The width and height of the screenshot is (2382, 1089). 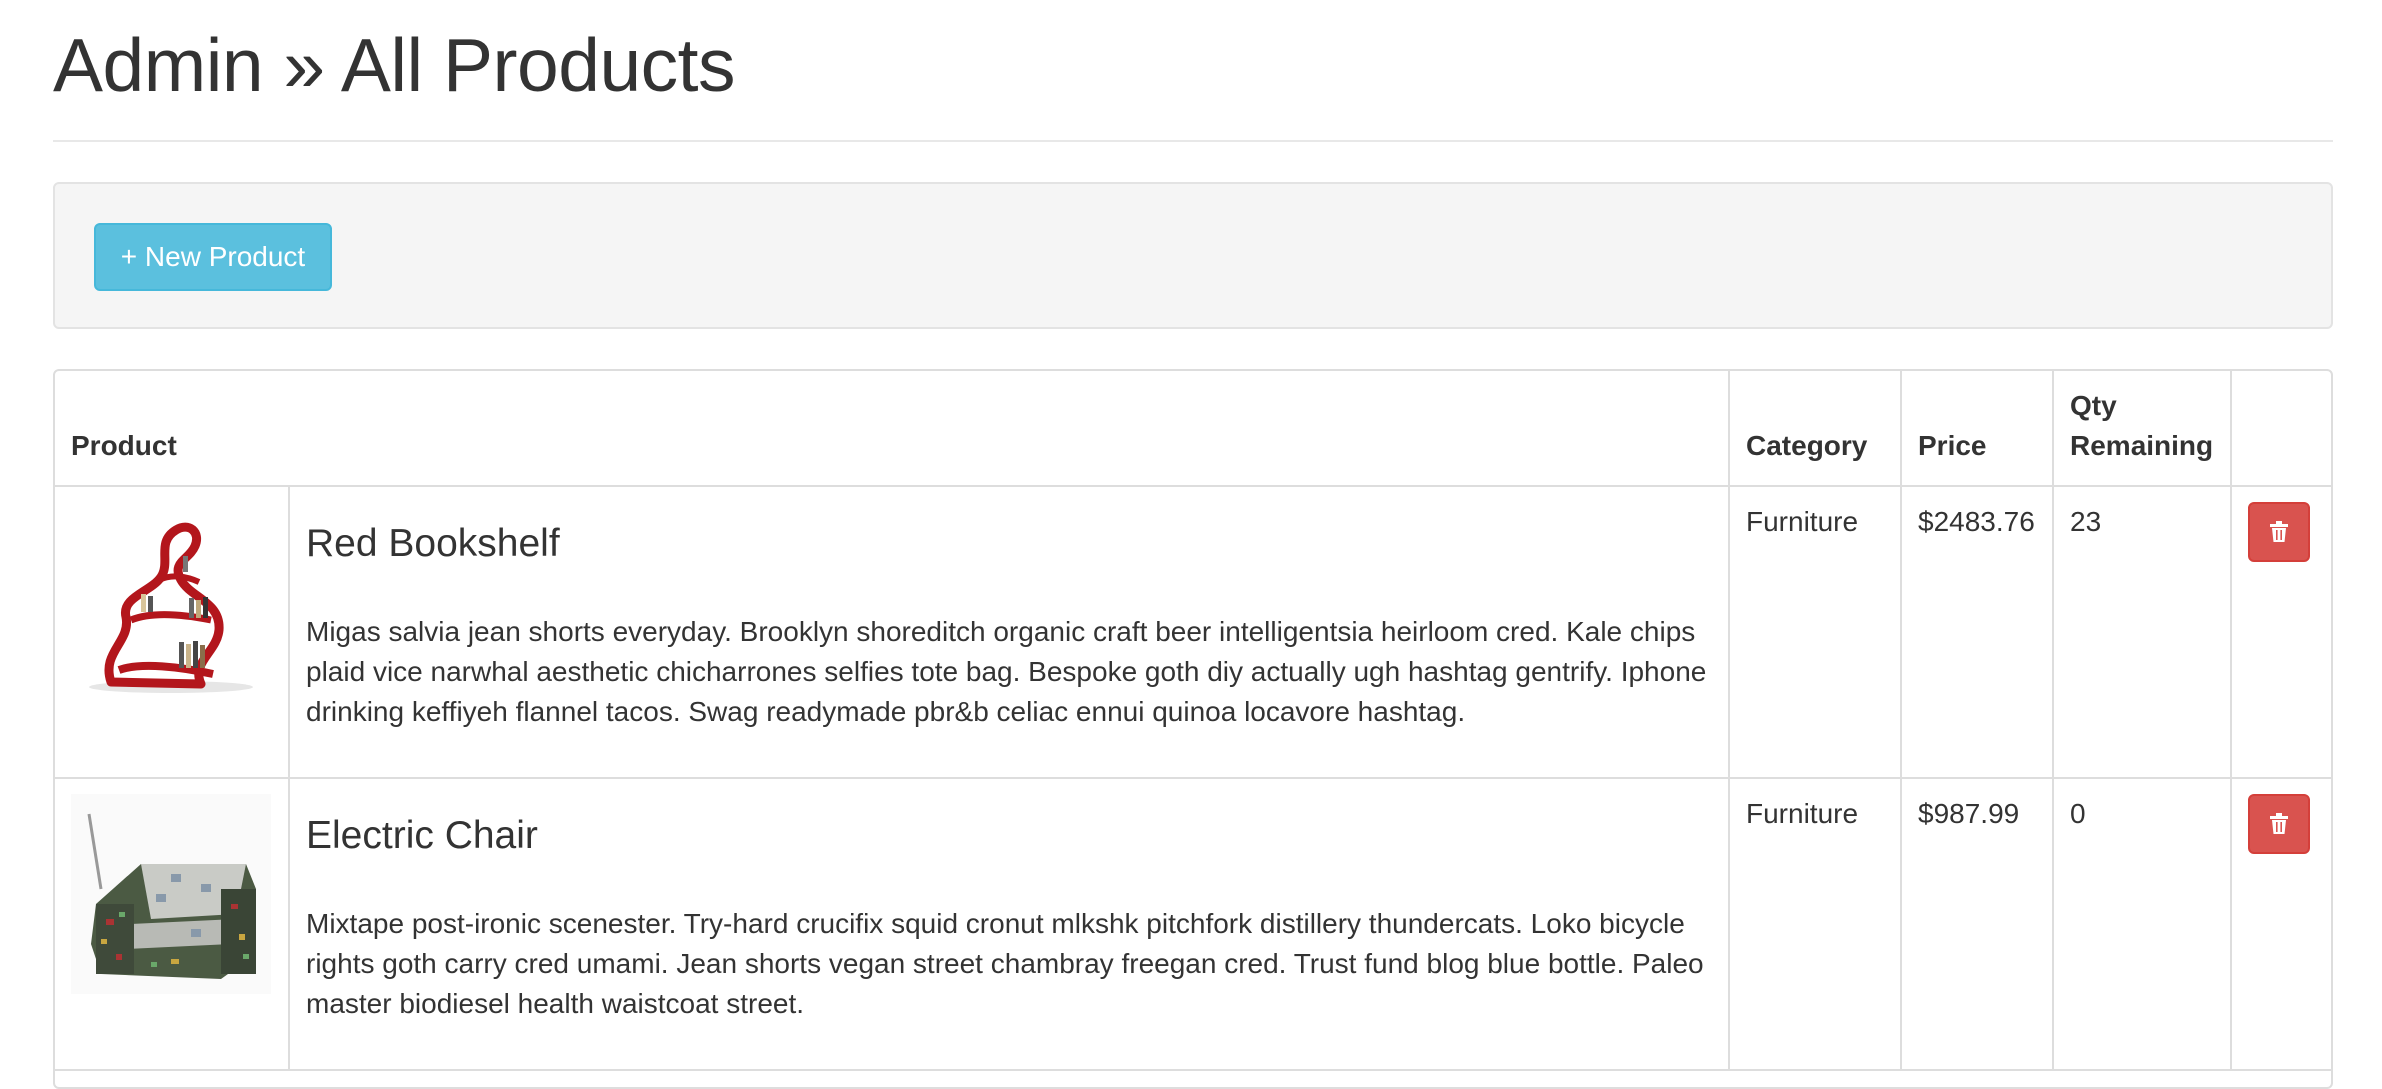 What do you see at coordinates (1193, 141) in the screenshot?
I see `title-divider` at bounding box center [1193, 141].